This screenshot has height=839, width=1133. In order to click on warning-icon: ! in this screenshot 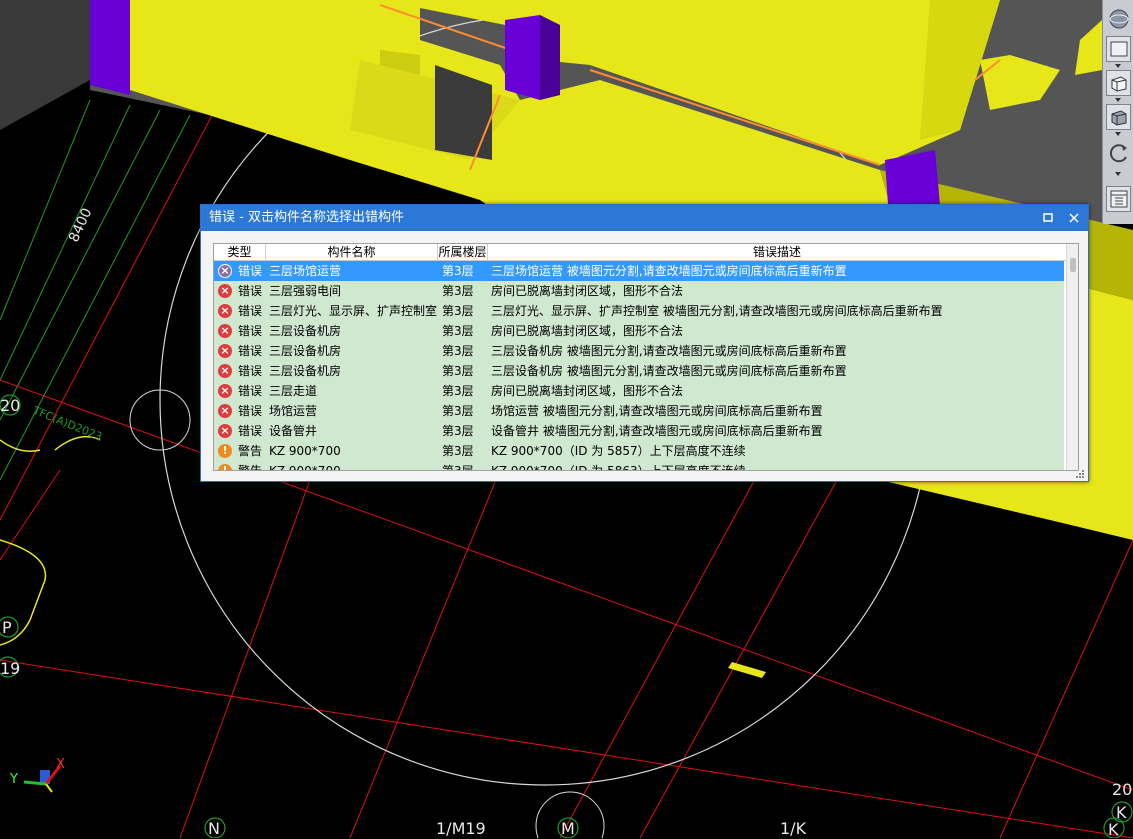, I will do `click(225, 451)`.